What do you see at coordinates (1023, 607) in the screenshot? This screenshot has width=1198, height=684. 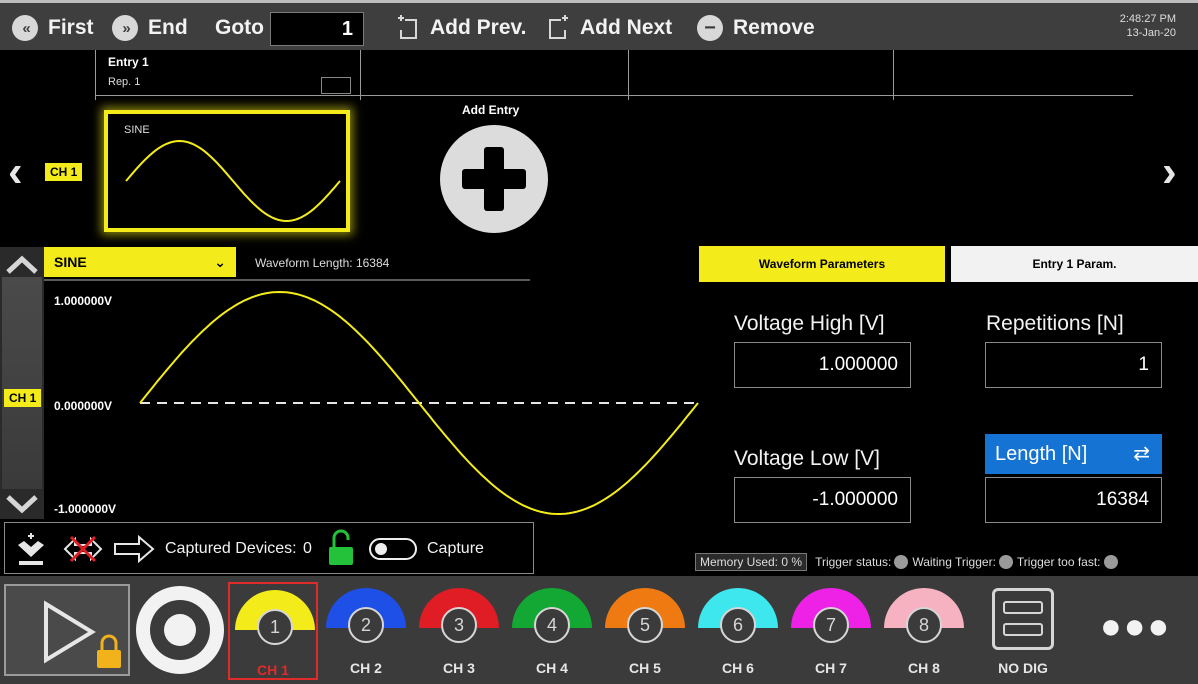 I see `digital-icon-bar` at bounding box center [1023, 607].